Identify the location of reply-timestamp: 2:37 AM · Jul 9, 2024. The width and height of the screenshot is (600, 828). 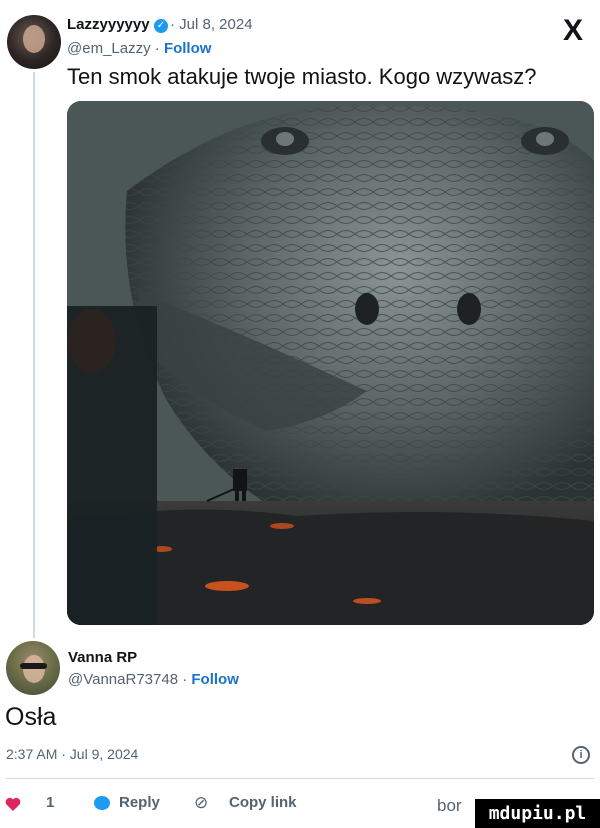
(72, 754).